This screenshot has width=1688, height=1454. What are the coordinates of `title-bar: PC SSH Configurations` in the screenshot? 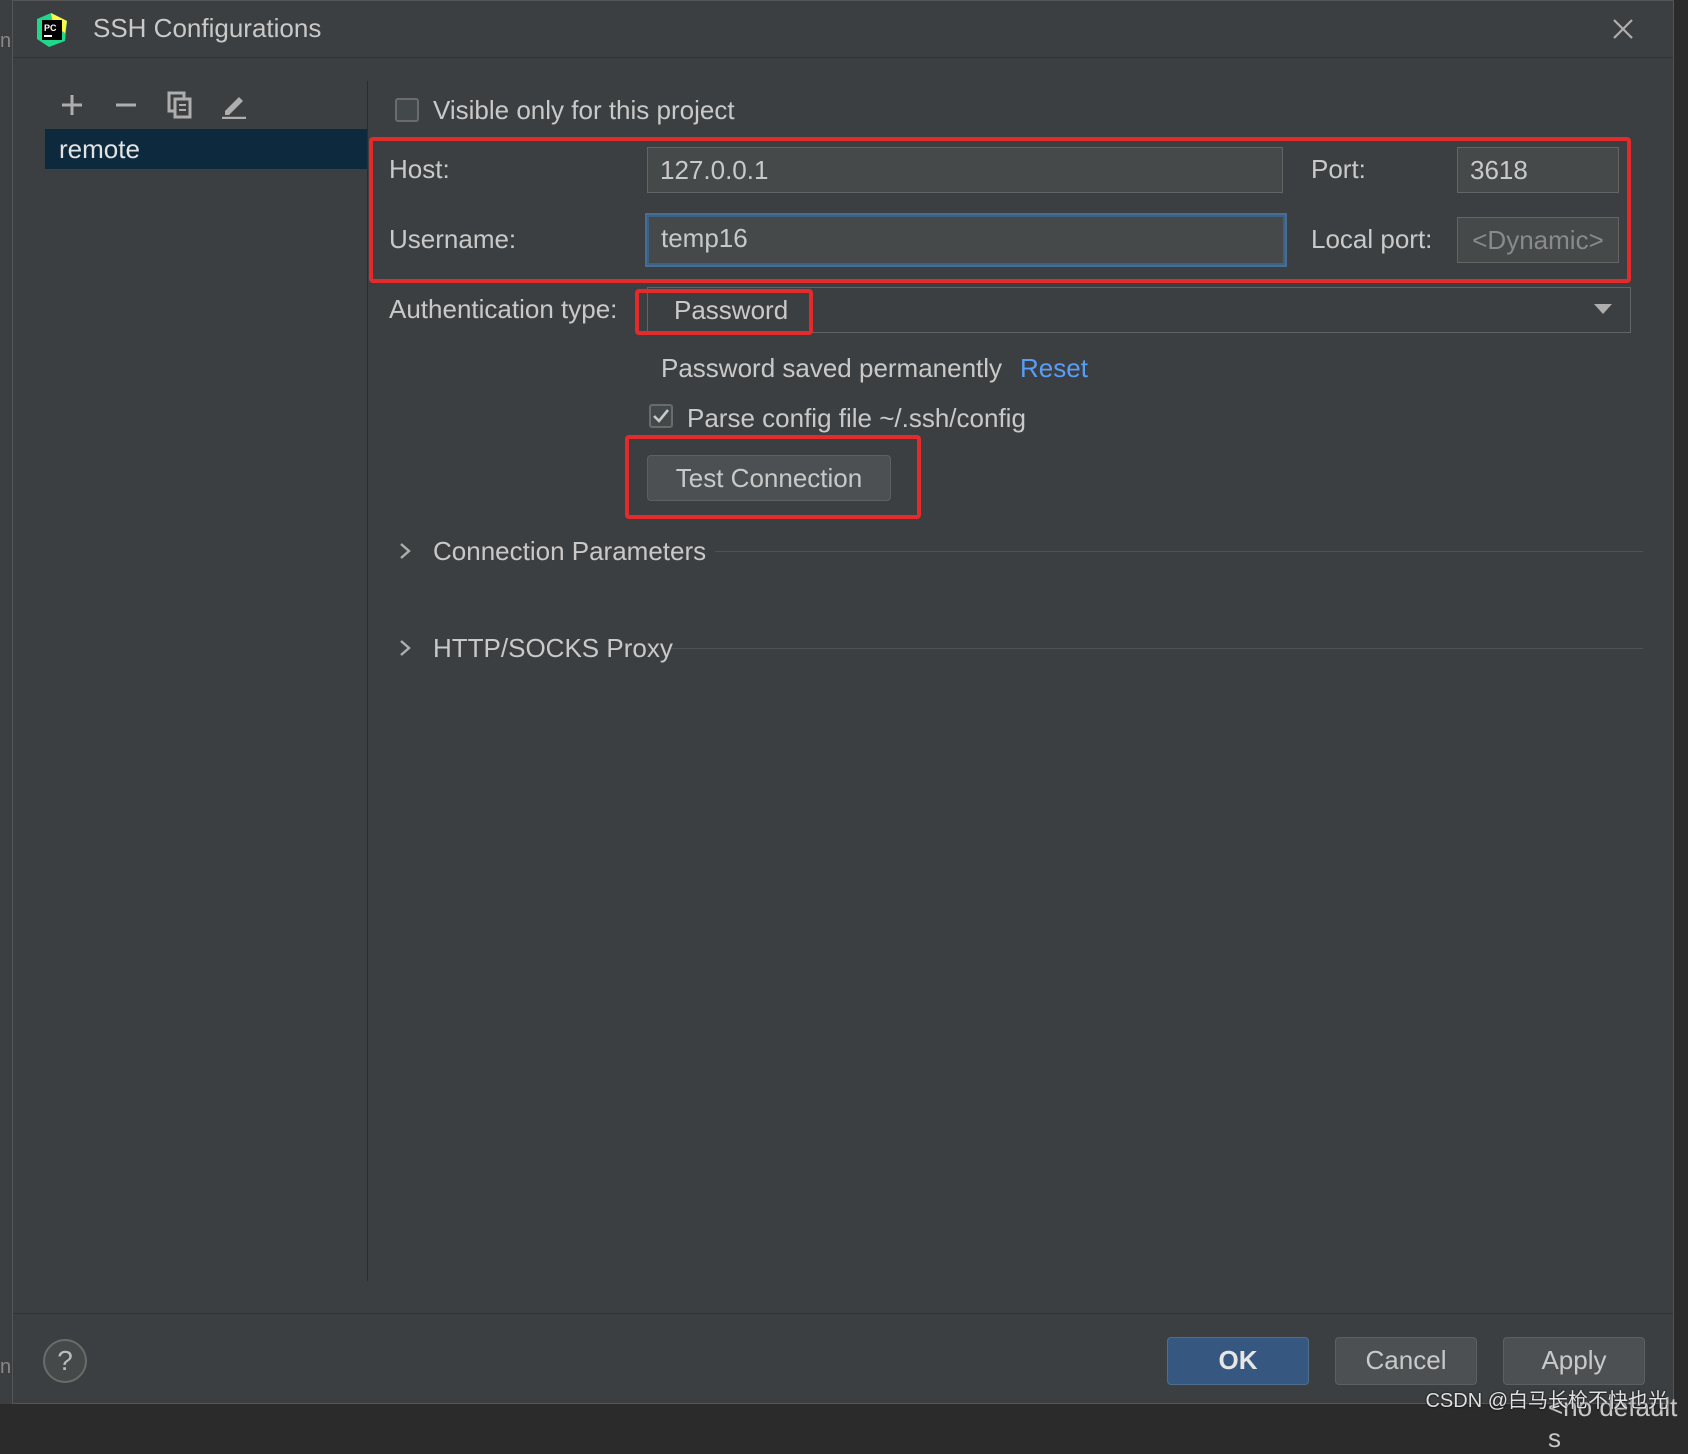 It's located at (843, 29).